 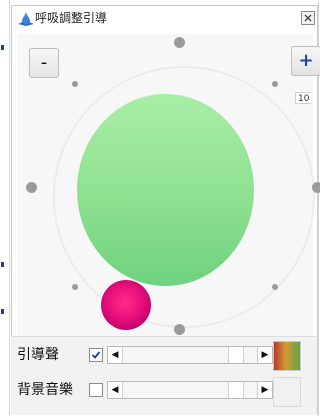 I want to click on teardrop-icon, so click(x=26, y=19).